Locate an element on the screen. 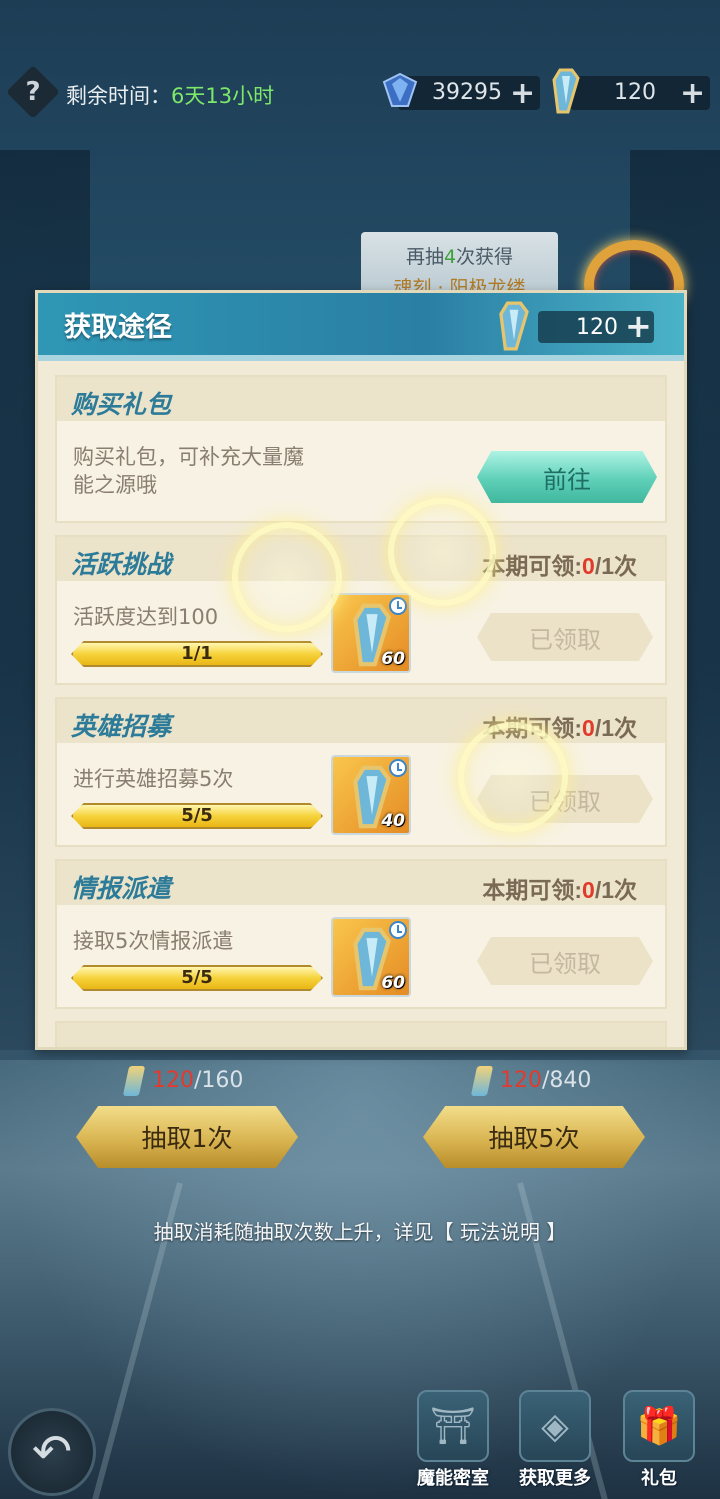 The width and height of the screenshot is (720, 1499). section-intel-dispatch: 情报派遣 本期可领:0/1次 接取5次情报派遣 5/5 60 已领取 is located at coordinates (361, 934).